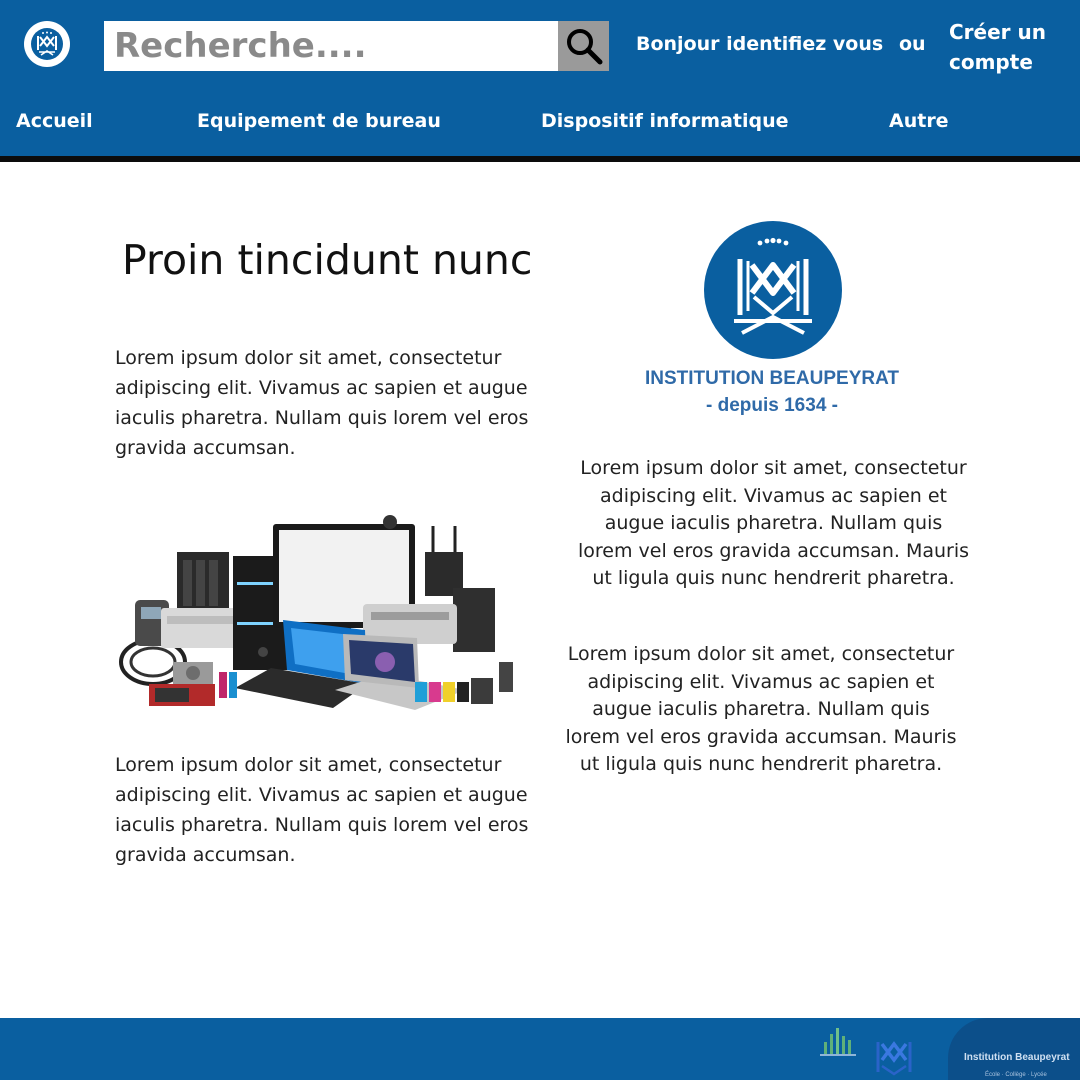  Describe the element at coordinates (838, 1042) in the screenshot. I see `bar-chart-logo-icon` at that location.